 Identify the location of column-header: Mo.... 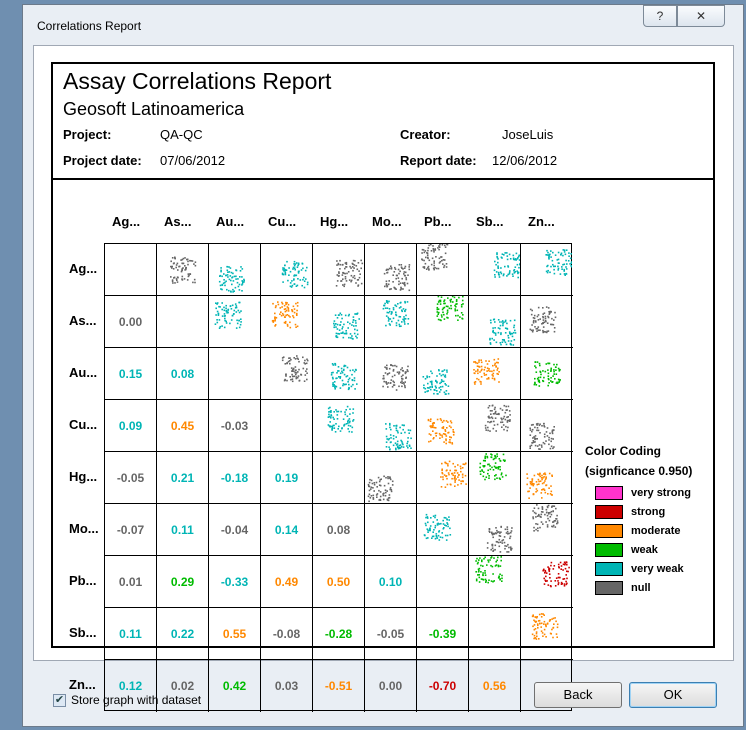
(387, 221).